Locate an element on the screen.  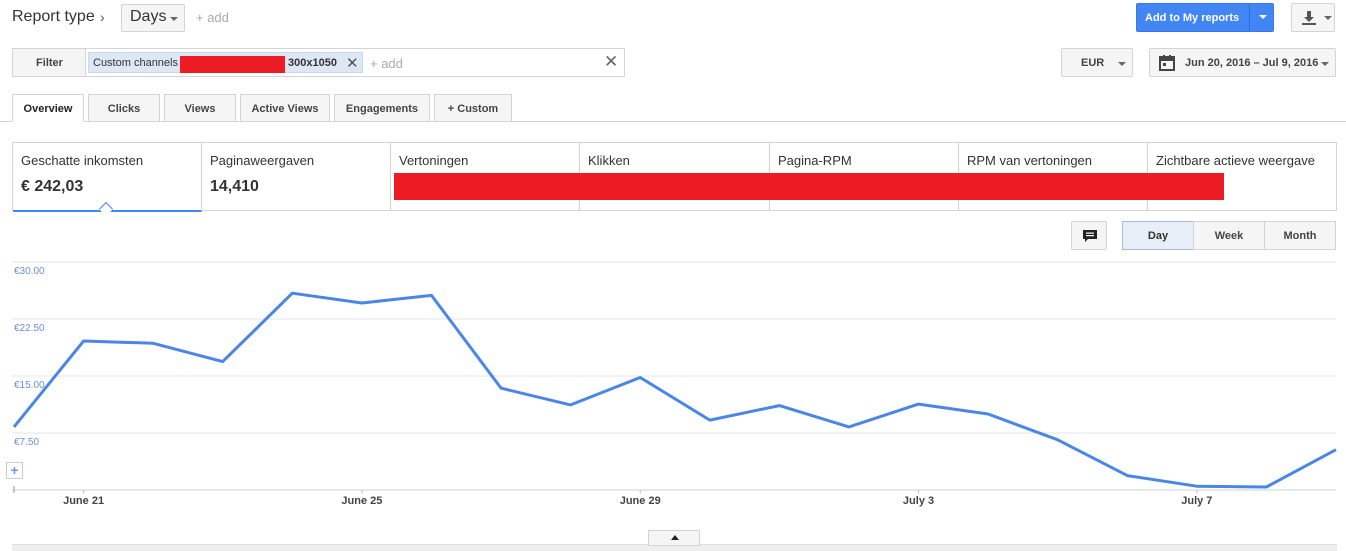
tab-views: Views is located at coordinates (200, 108).